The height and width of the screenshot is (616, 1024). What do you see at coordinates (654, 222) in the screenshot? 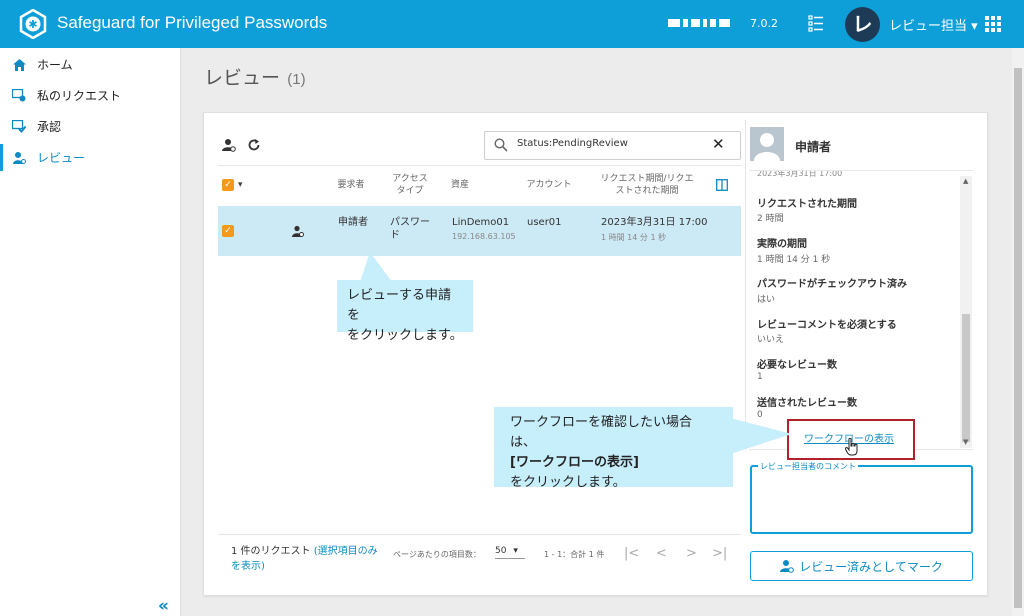
I see `cell-request-date: 2023年3月31日 17:00` at bounding box center [654, 222].